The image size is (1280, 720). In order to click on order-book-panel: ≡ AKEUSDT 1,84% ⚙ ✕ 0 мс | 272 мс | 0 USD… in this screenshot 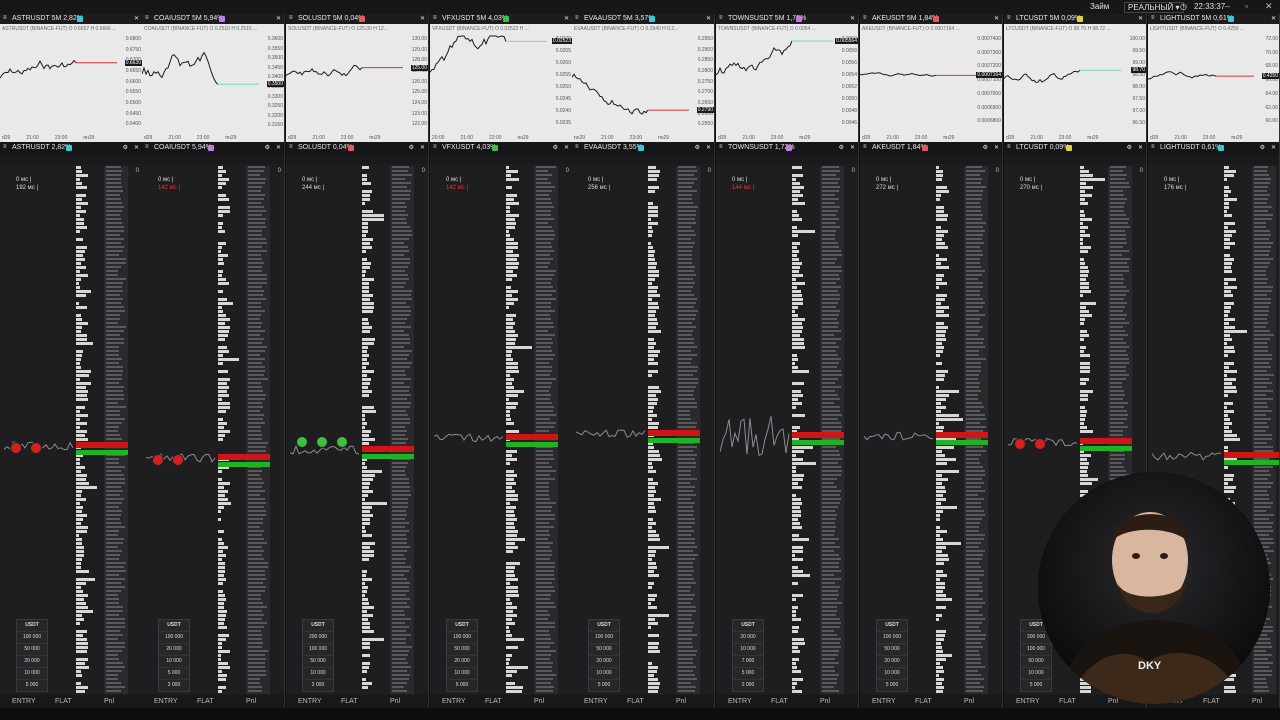, I will do `click(931, 425)`.